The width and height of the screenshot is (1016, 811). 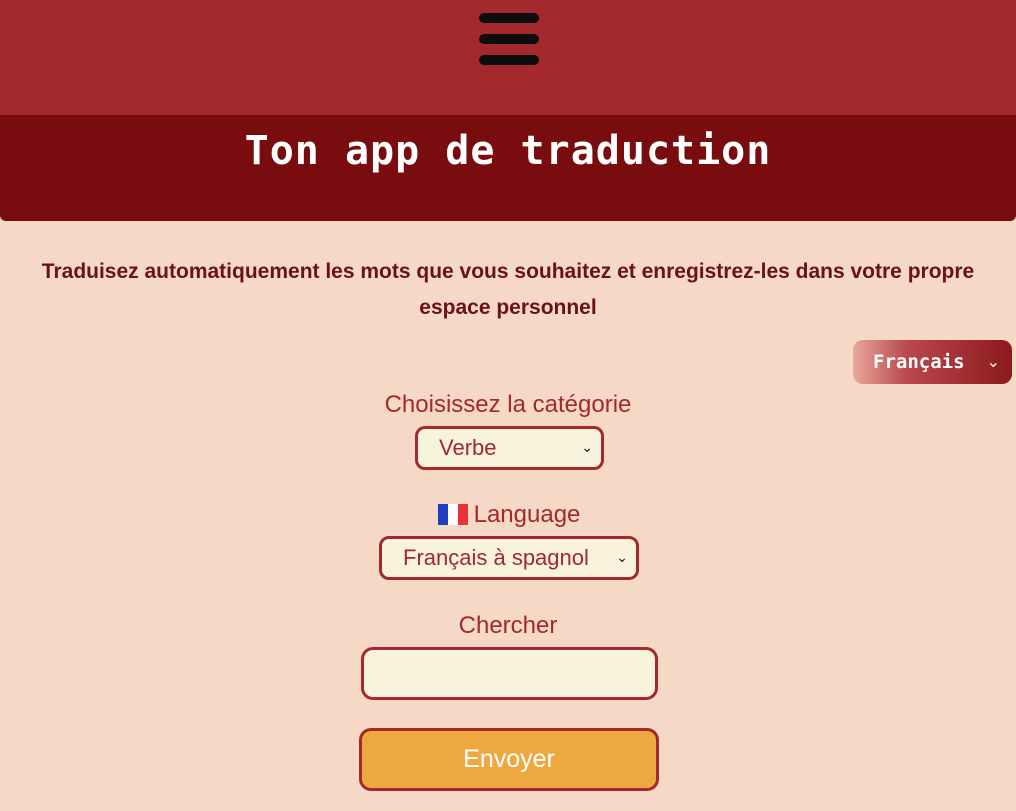 I want to click on category-select: Verbe ⌄, so click(x=509, y=448).